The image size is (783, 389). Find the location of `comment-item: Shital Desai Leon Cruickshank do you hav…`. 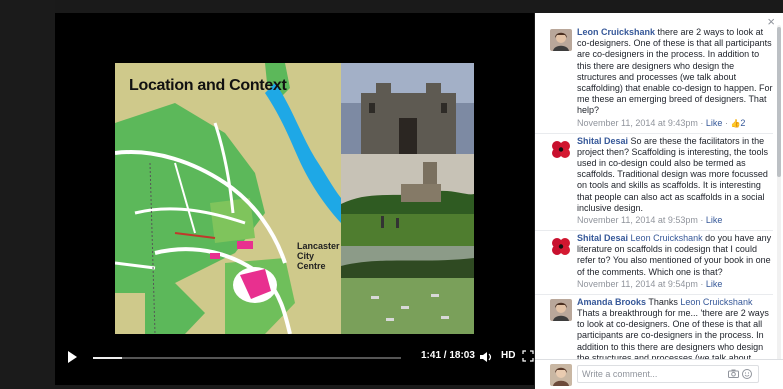

comment-item: Shital Desai Leon Cruickshank do you hav… is located at coordinates (654, 263).